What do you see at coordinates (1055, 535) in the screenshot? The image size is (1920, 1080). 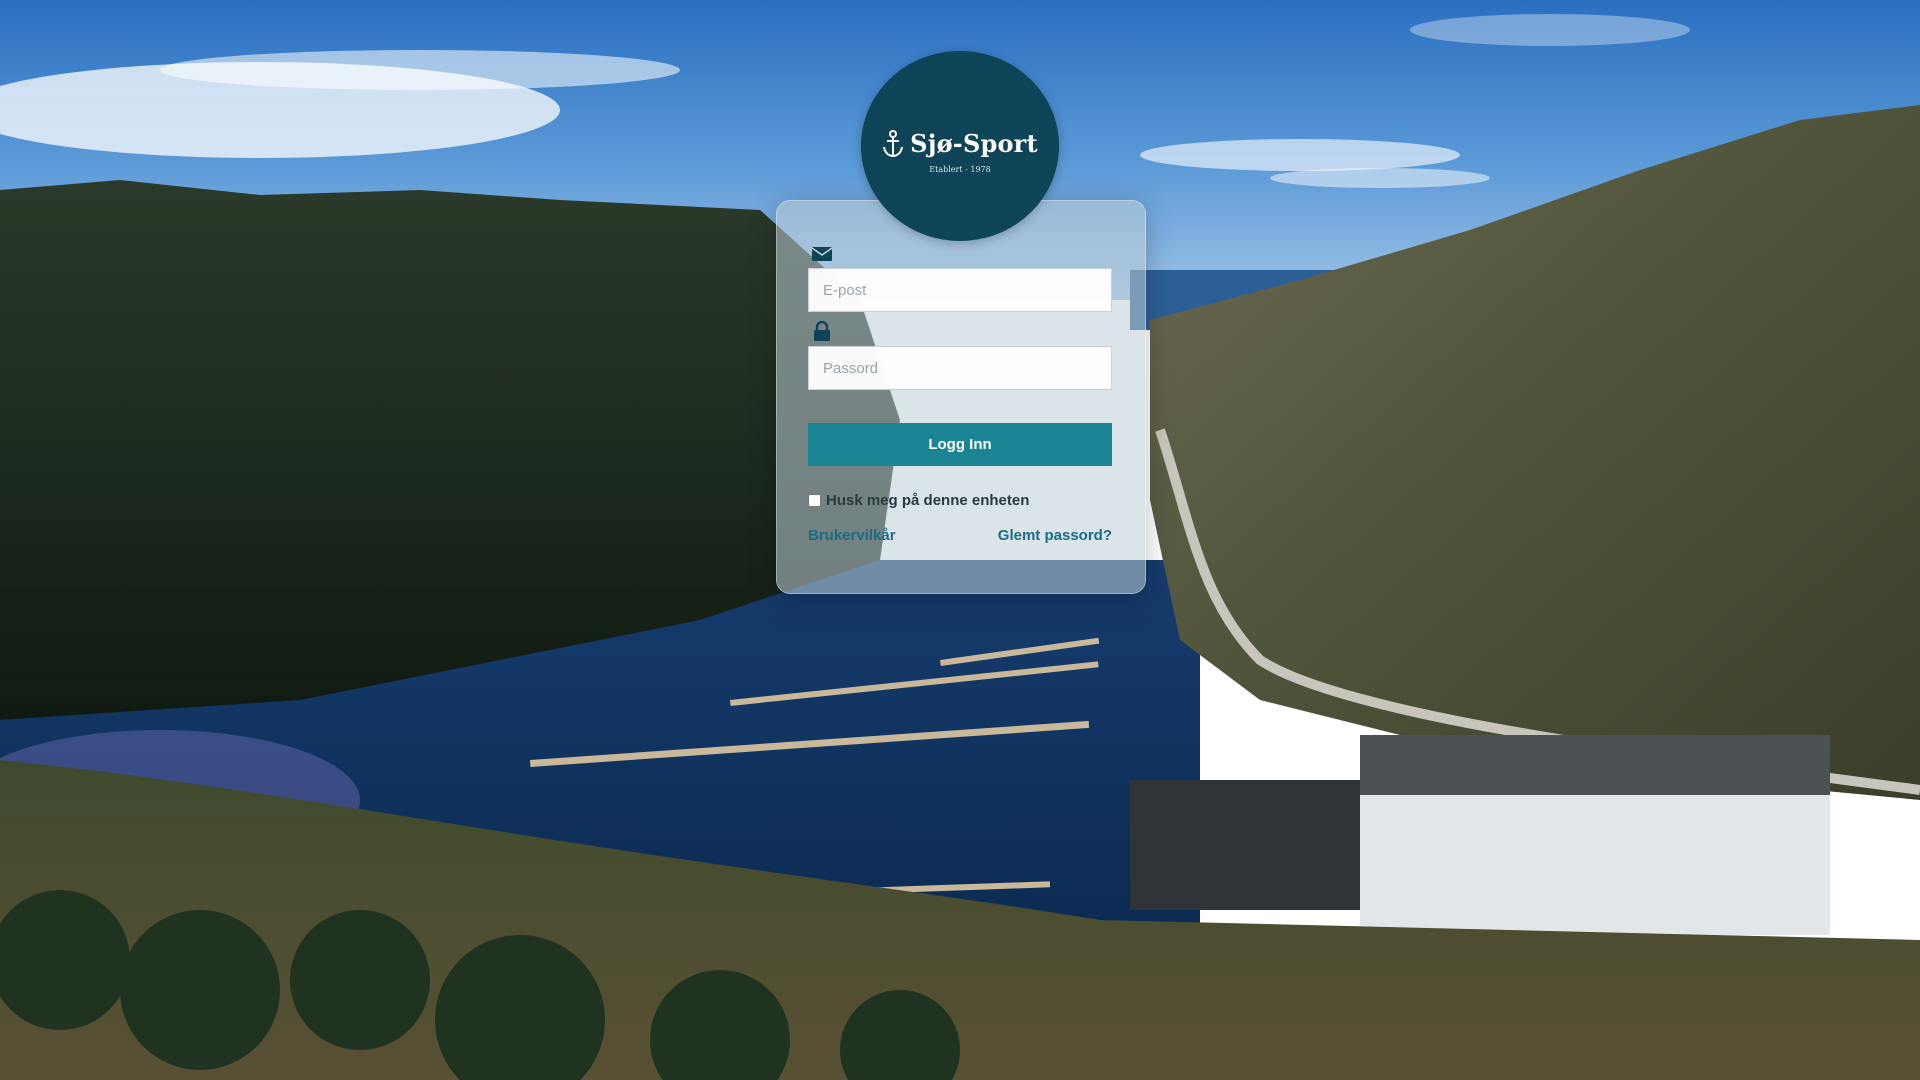 I see `forgot-password-link: Glemt passord?` at bounding box center [1055, 535].